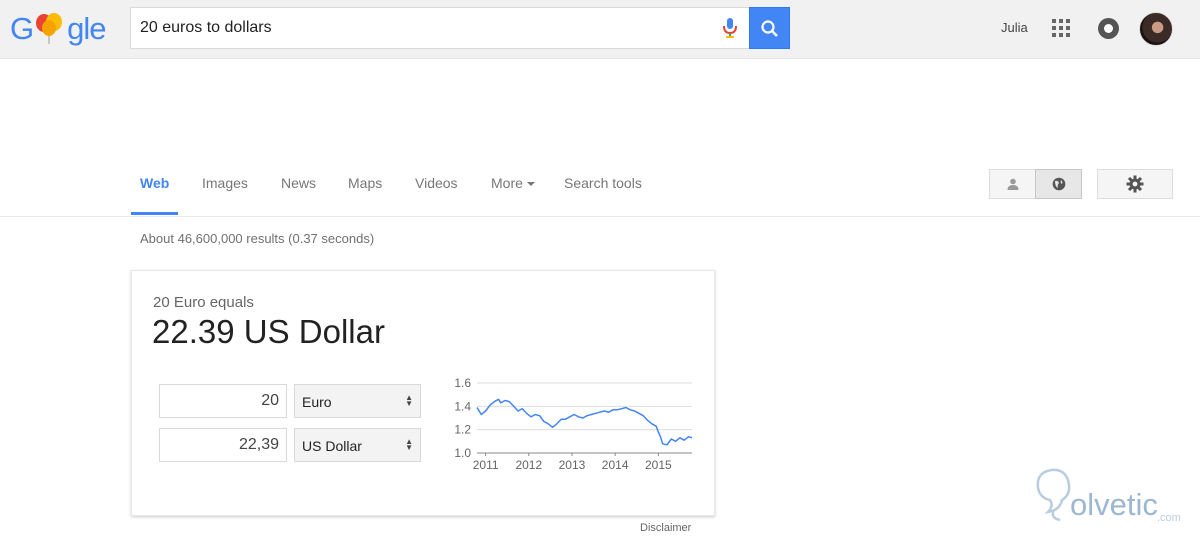  Describe the element at coordinates (658, 465) in the screenshot. I see `x-tick-label: 2015` at that location.